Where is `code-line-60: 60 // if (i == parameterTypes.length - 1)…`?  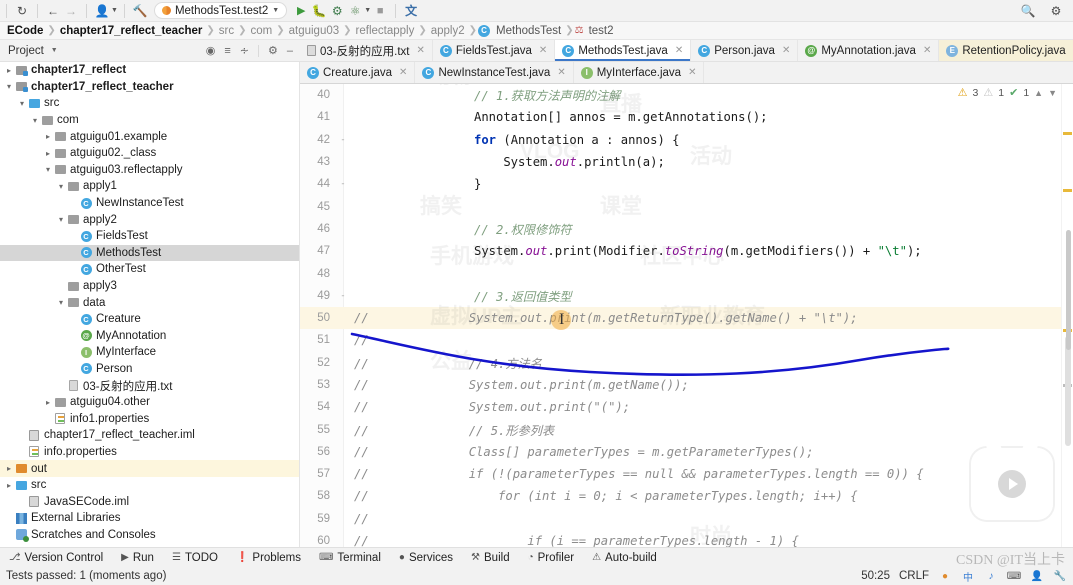
code-line-60: 60 // if (i == parameterTypes.length - 1)… is located at coordinates (686, 538).